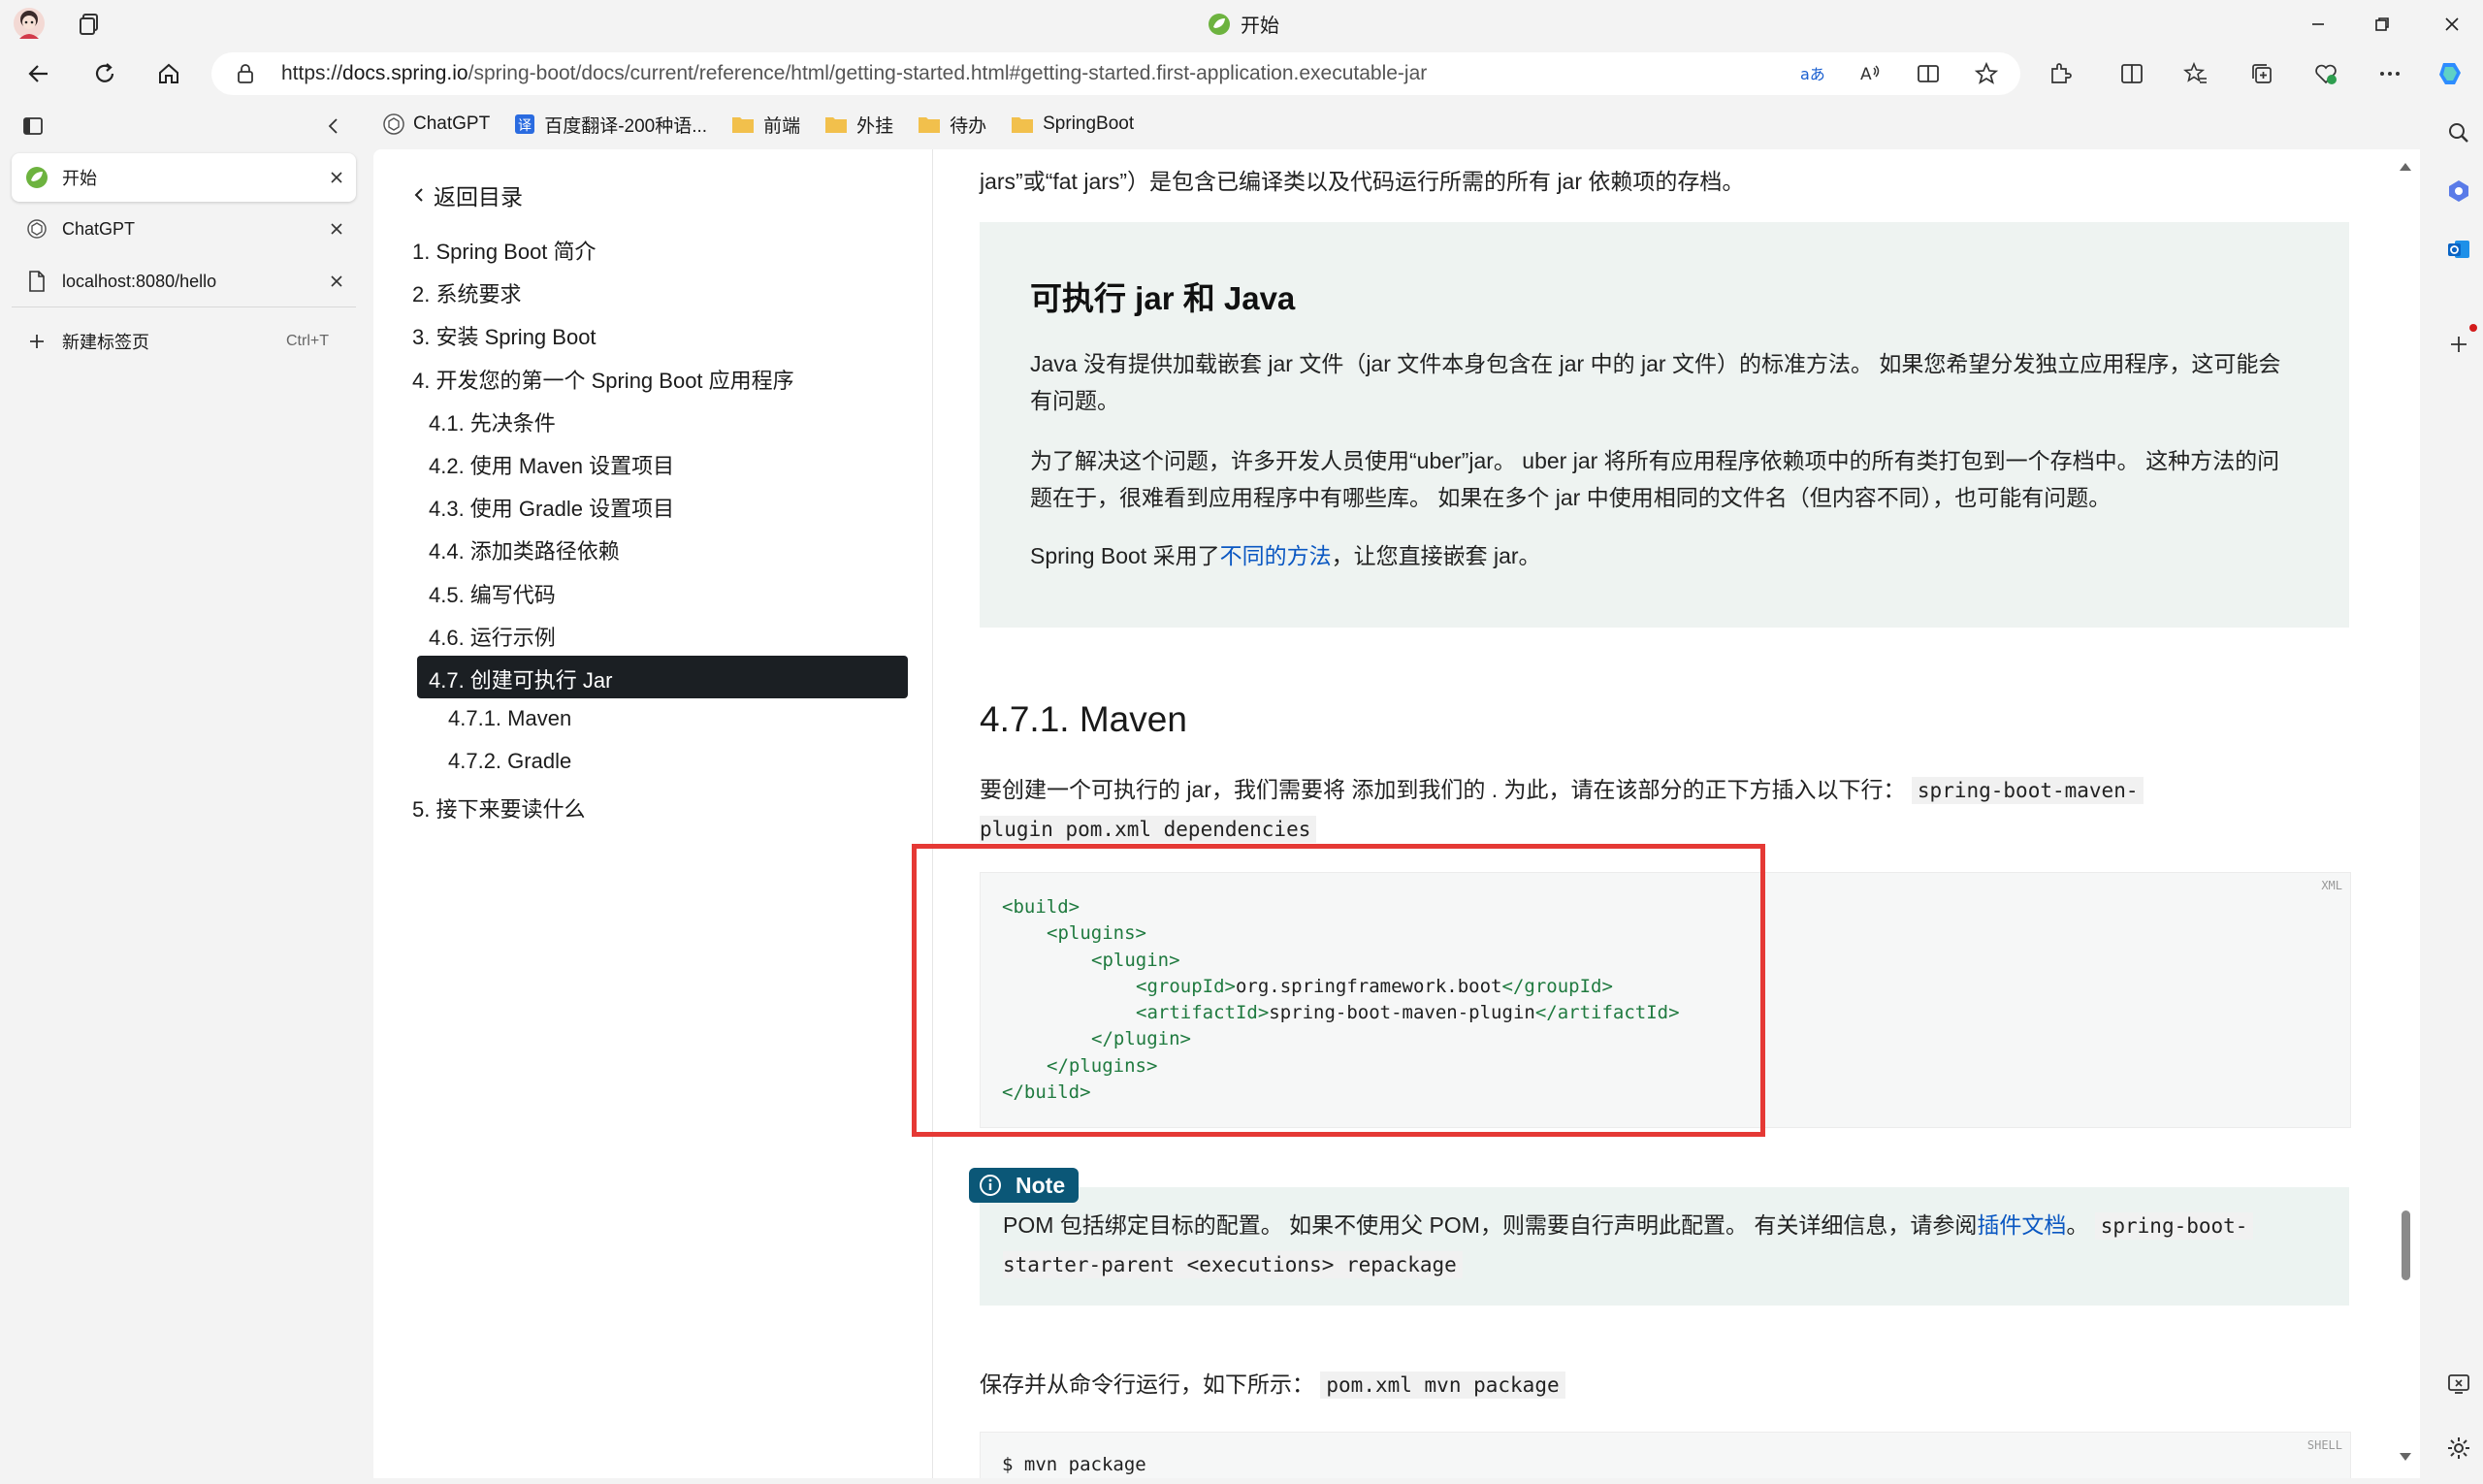 This screenshot has height=1484, width=2483. What do you see at coordinates (1024, 1185) in the screenshot?
I see `note-badge: Note` at bounding box center [1024, 1185].